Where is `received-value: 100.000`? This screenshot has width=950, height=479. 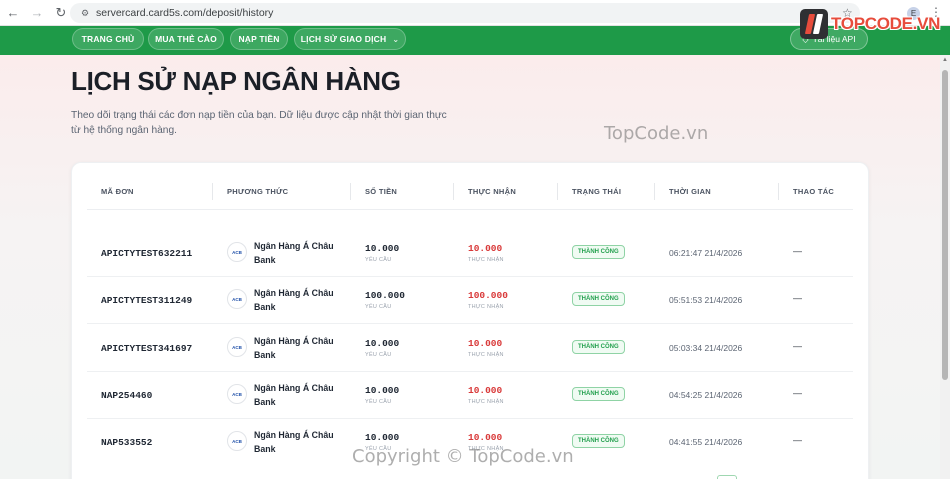
received-value: 100.000 is located at coordinates (488, 295).